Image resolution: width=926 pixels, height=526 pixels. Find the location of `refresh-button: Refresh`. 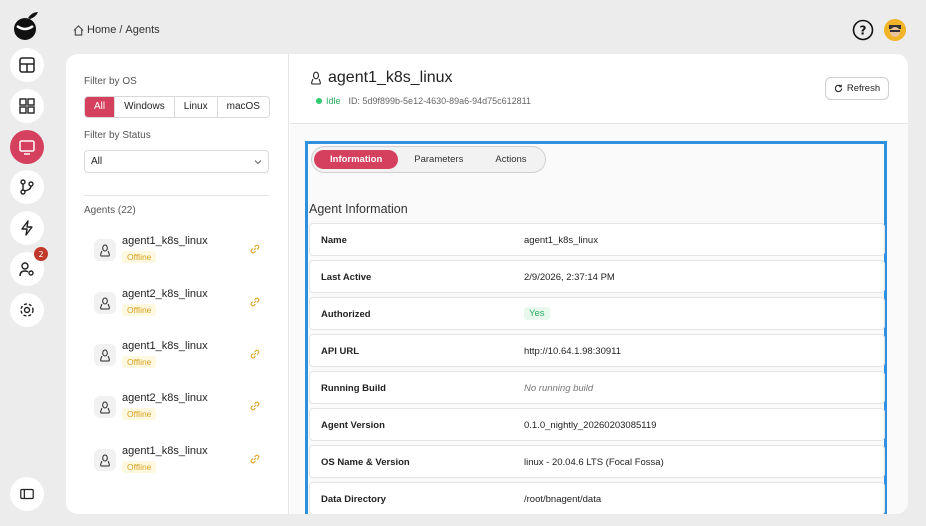

refresh-button: Refresh is located at coordinates (857, 88).